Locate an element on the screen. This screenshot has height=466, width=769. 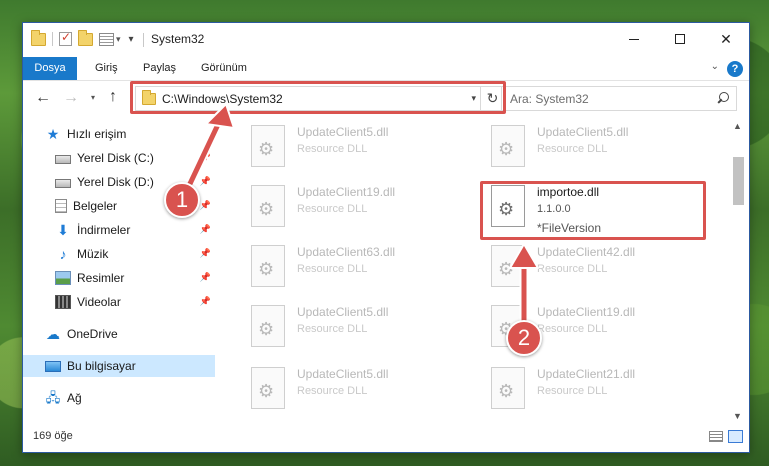
scroll-down-icon: ▼ is located at coordinates (737, 416).